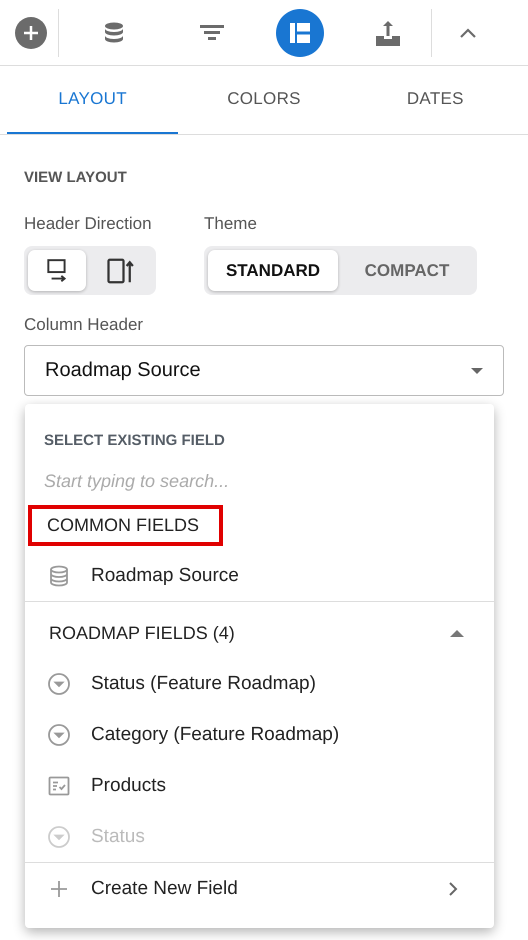 Image resolution: width=528 pixels, height=940 pixels. I want to click on column-header-select: Roadmap Source, so click(264, 370).